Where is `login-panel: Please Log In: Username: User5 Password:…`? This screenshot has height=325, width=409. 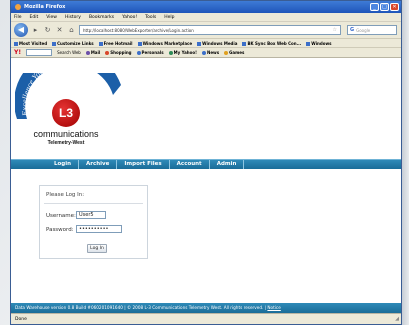 login-panel: Please Log In: Username: User5 Password:… is located at coordinates (93, 222).